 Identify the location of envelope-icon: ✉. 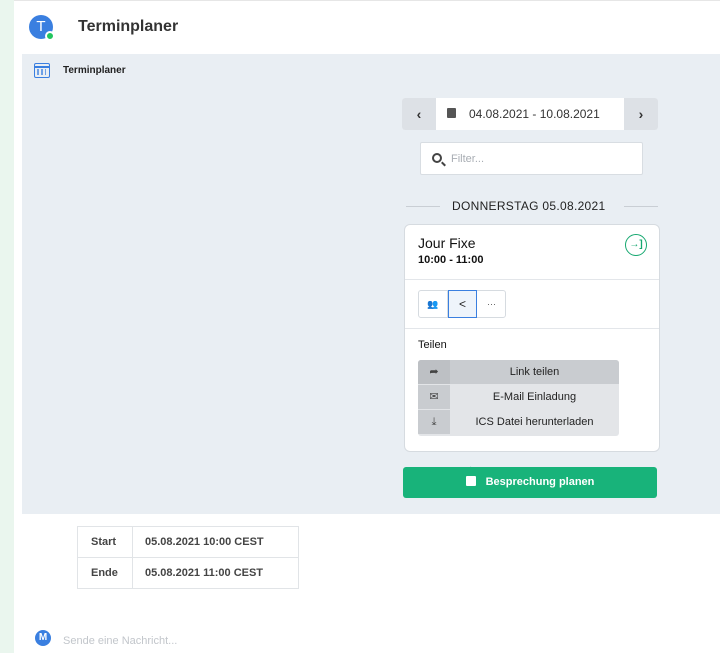
(434, 397).